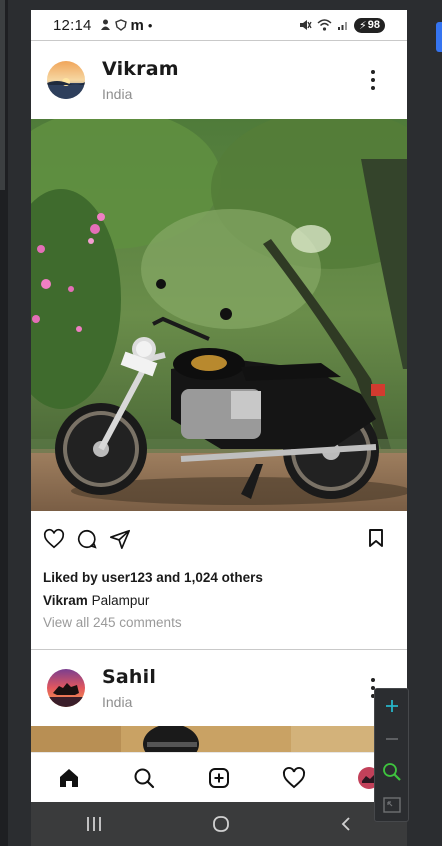 Image resolution: width=442 pixels, height=846 pixels. I want to click on zoom-actual-size-button, so click(392, 772).